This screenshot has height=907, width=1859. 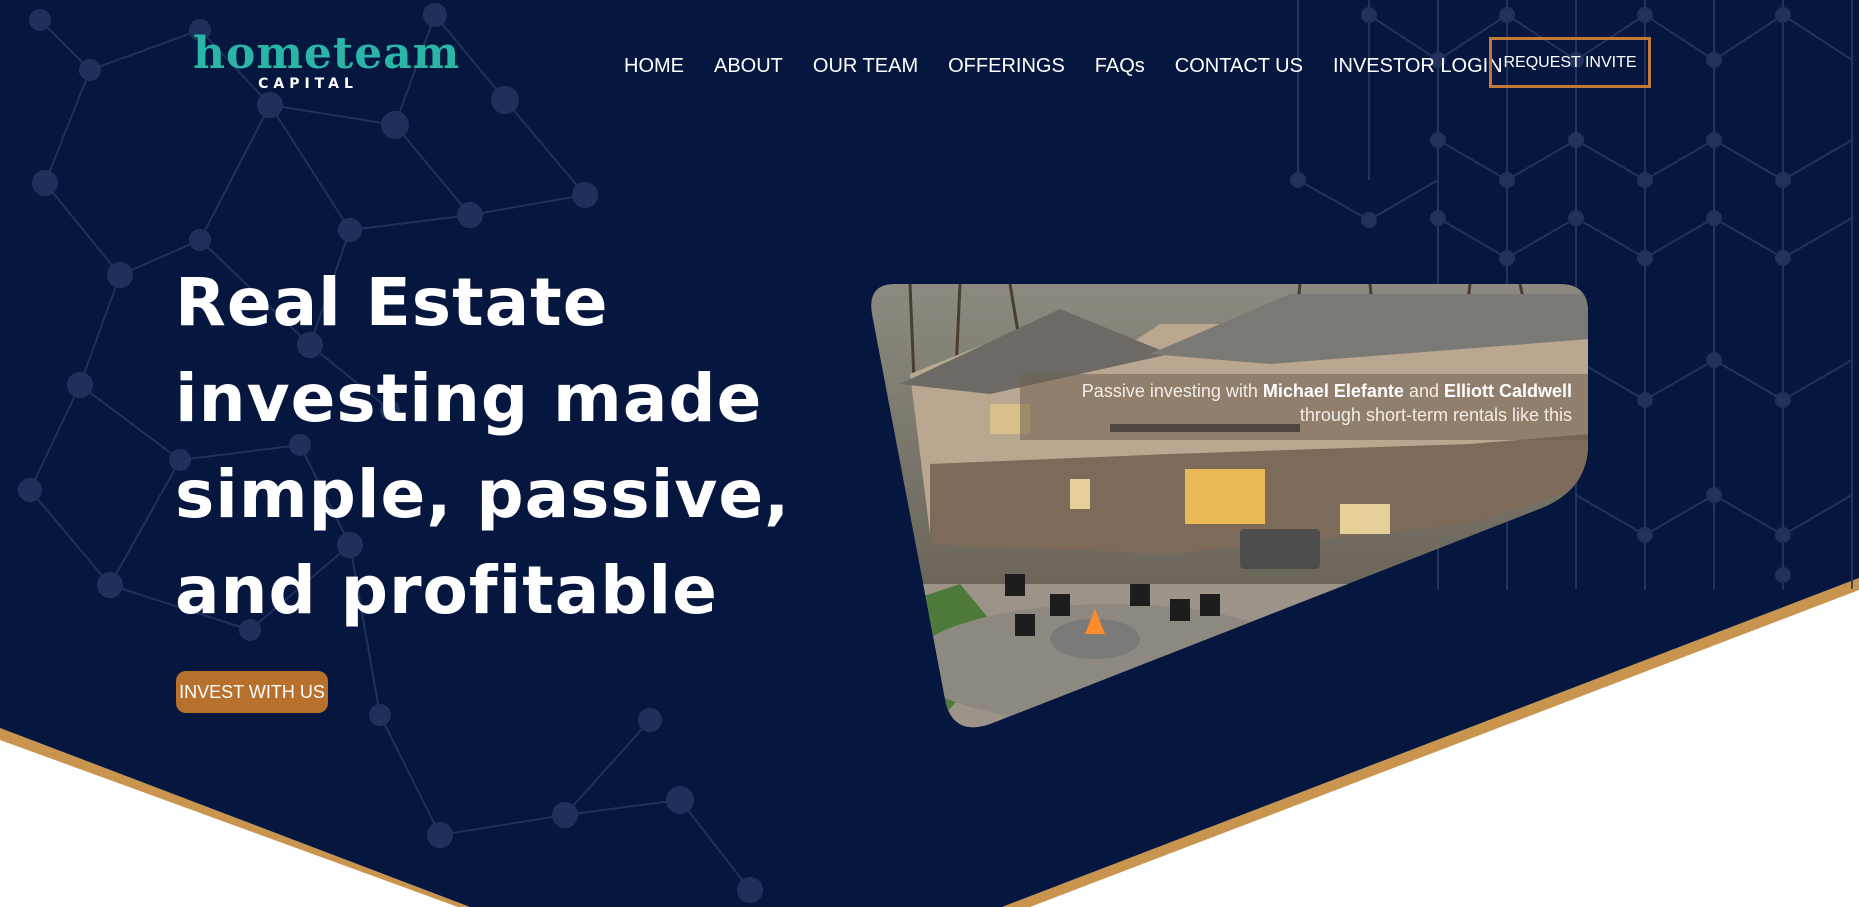 I want to click on caption-prefix: Passive investing with, so click(x=1172, y=391).